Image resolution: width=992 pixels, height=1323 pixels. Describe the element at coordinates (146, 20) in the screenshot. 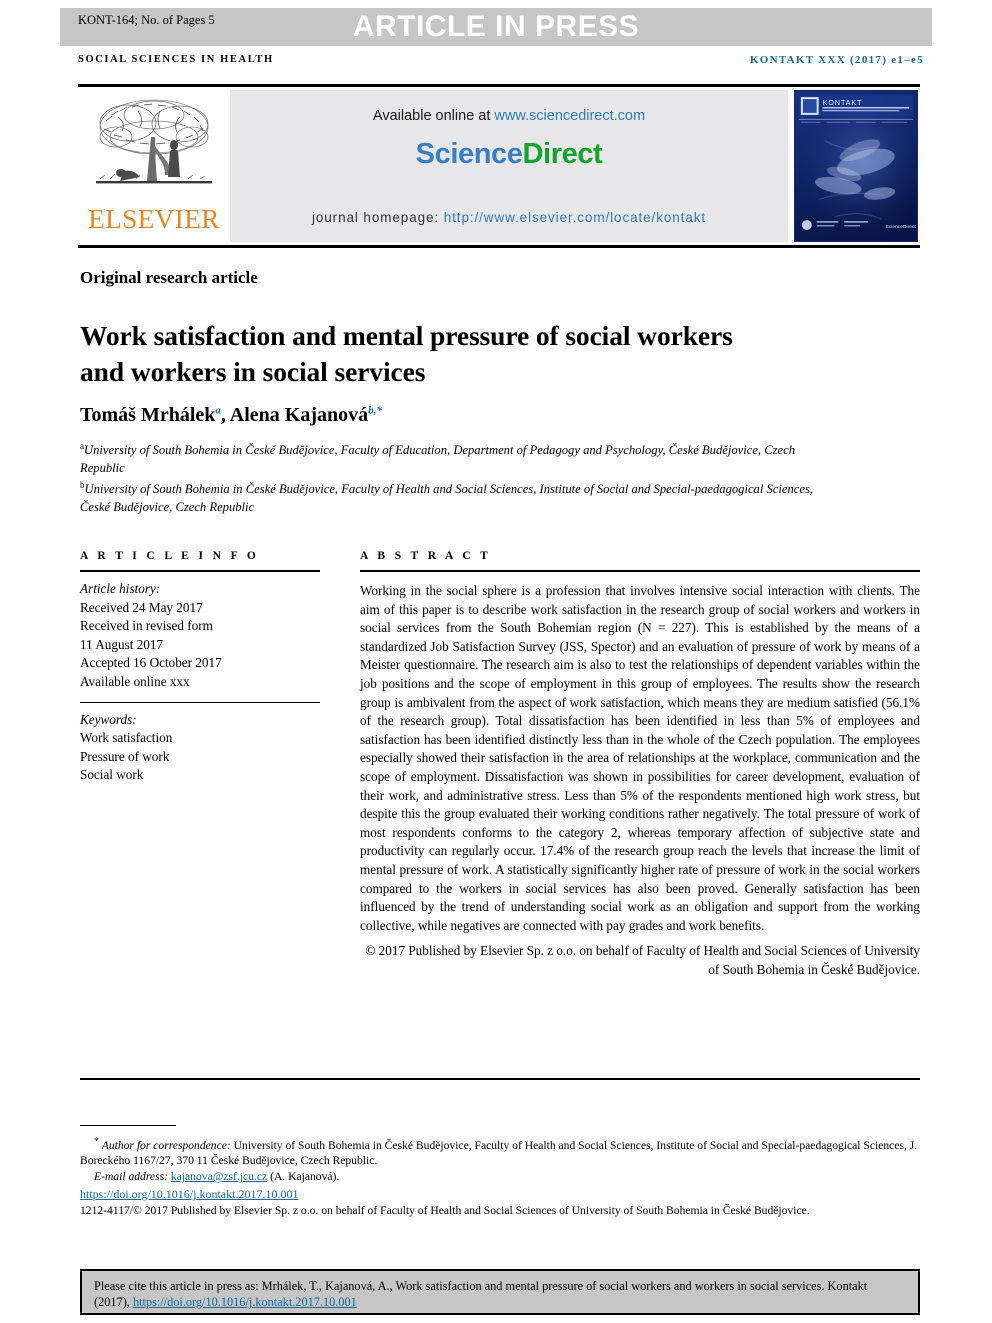

I see `manuscript-id: KONT-164; No. of Pages 5` at that location.